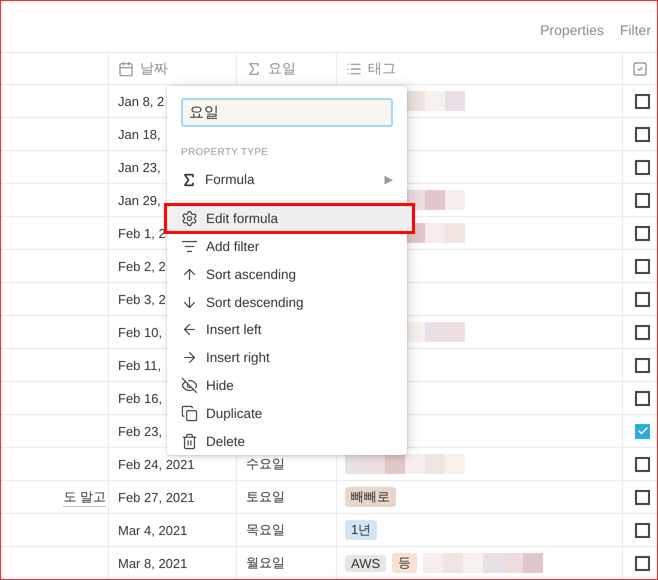 The width and height of the screenshot is (658, 580). What do you see at coordinates (287, 246) in the screenshot?
I see `menu-item: Add filter` at bounding box center [287, 246].